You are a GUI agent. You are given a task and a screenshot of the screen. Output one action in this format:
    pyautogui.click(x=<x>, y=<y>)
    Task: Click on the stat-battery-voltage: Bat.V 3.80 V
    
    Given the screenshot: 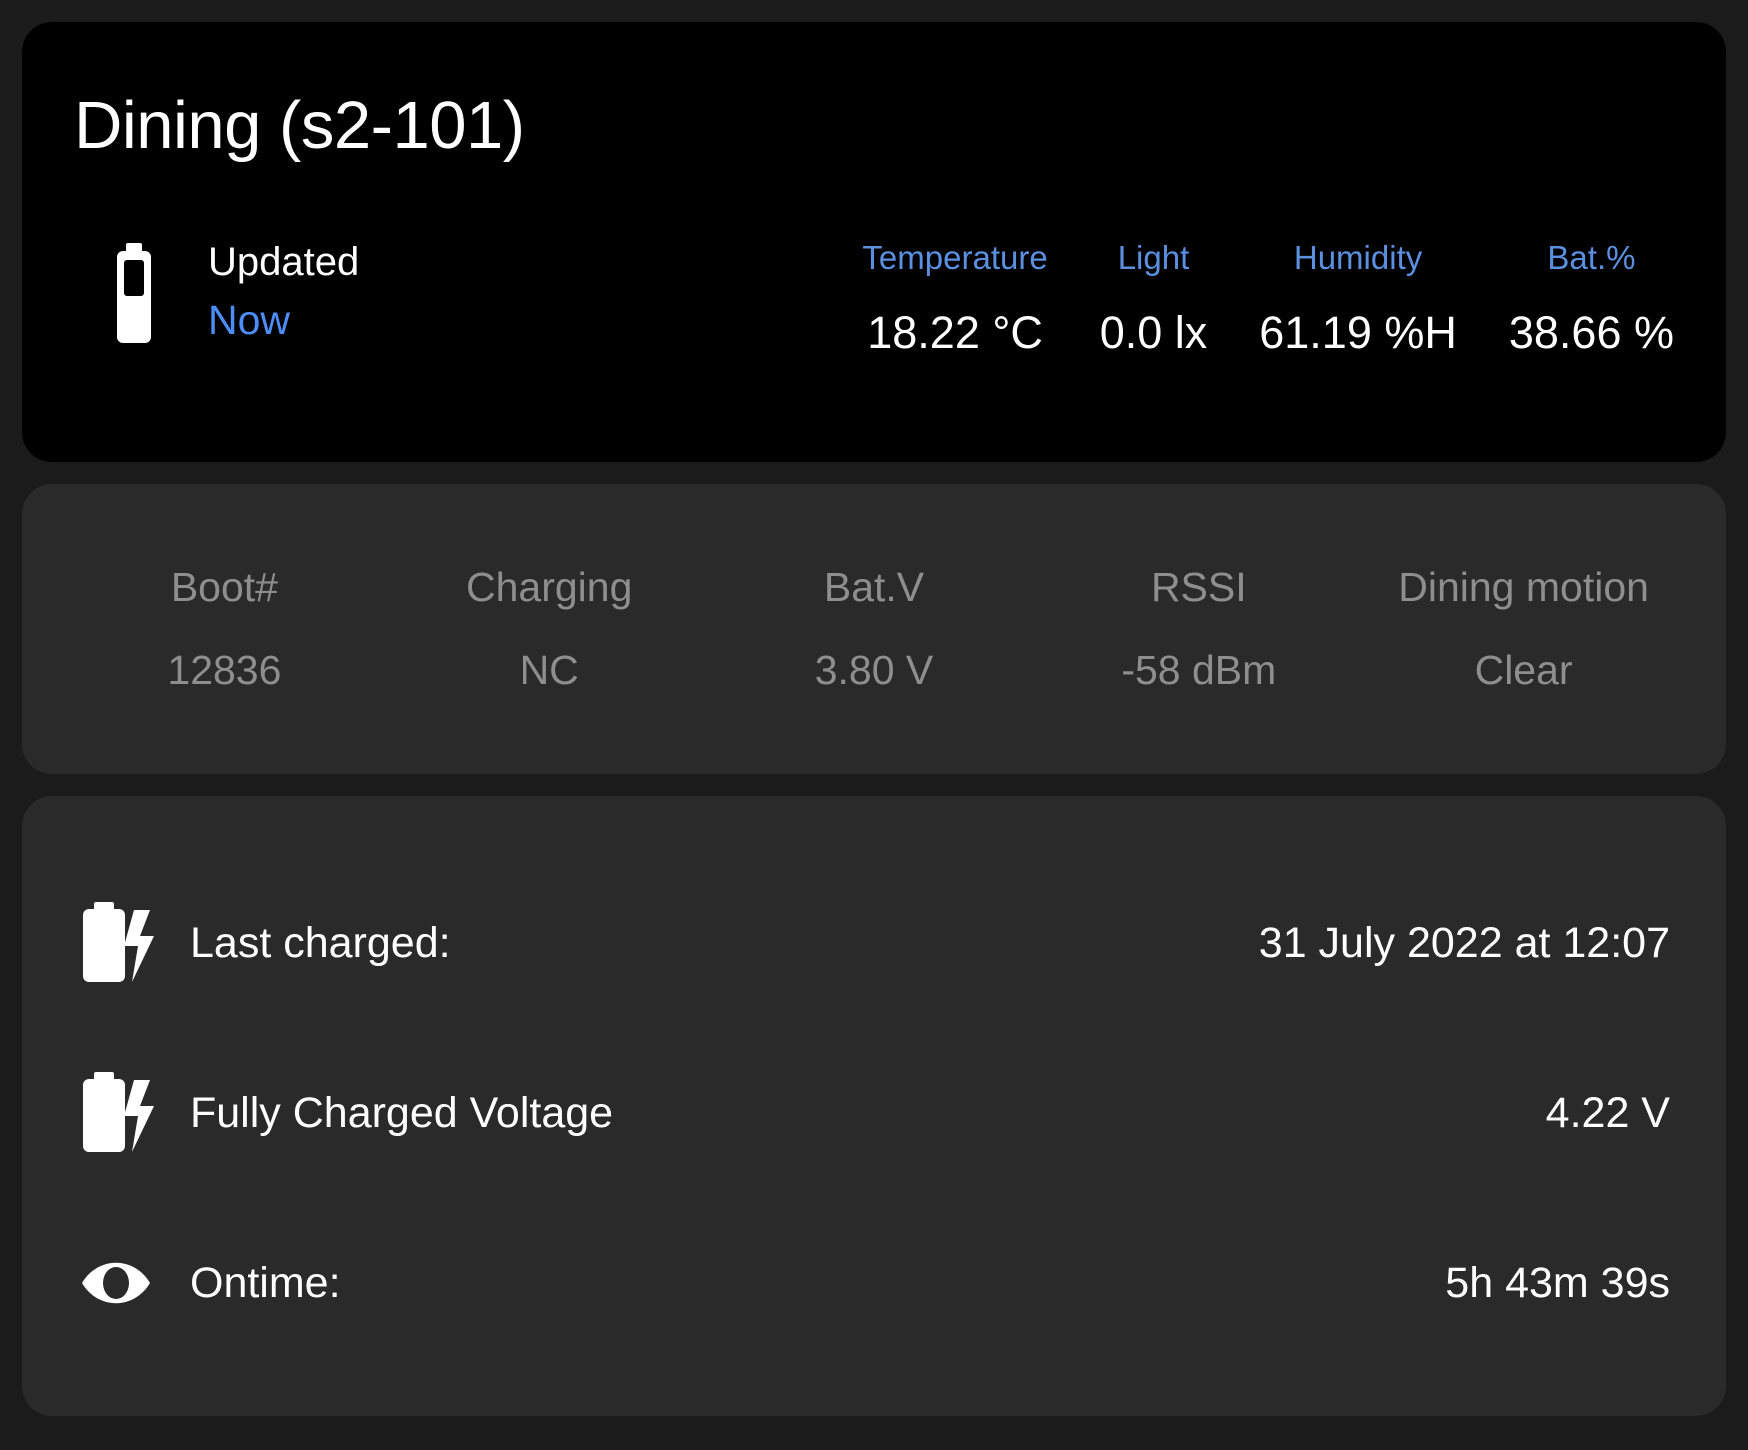 What is the action you would take?
    pyautogui.click(x=874, y=629)
    